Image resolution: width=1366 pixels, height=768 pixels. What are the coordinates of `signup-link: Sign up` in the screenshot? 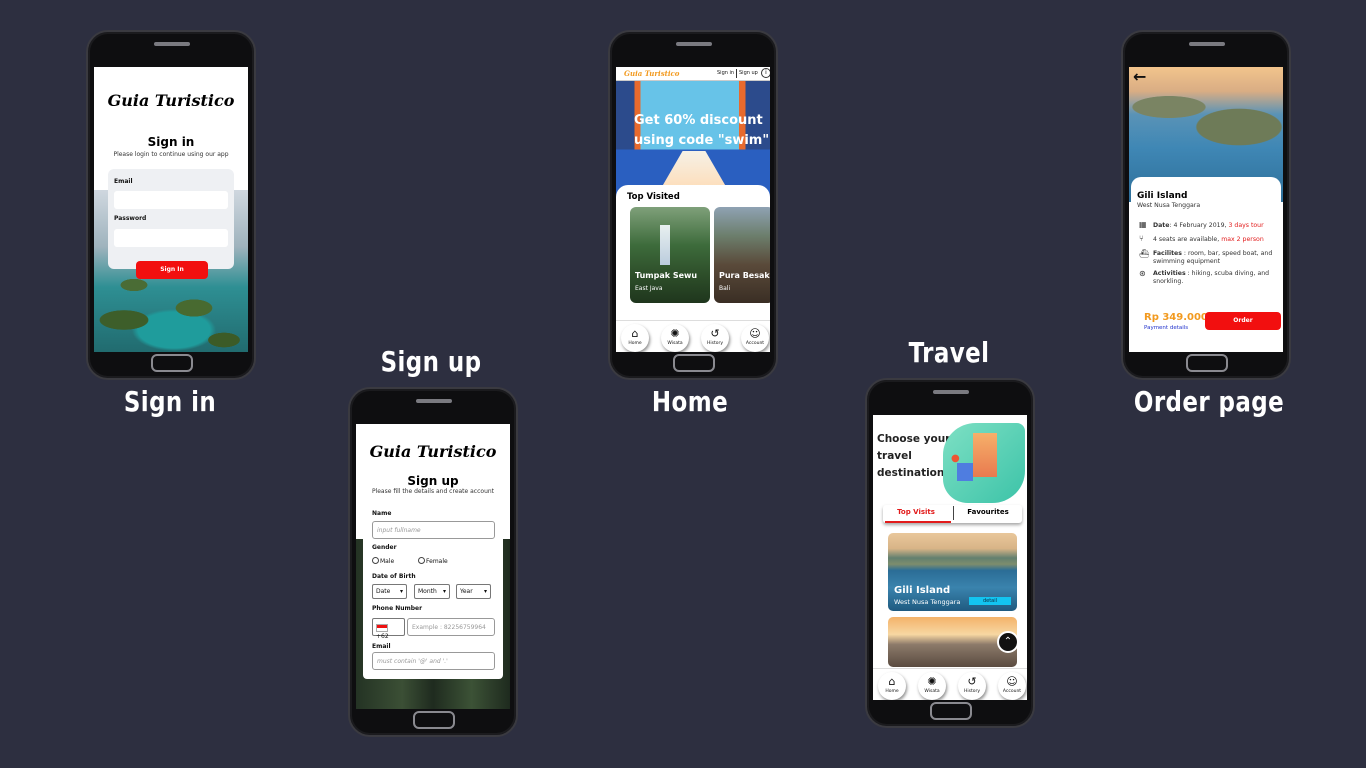 It's located at (748, 73).